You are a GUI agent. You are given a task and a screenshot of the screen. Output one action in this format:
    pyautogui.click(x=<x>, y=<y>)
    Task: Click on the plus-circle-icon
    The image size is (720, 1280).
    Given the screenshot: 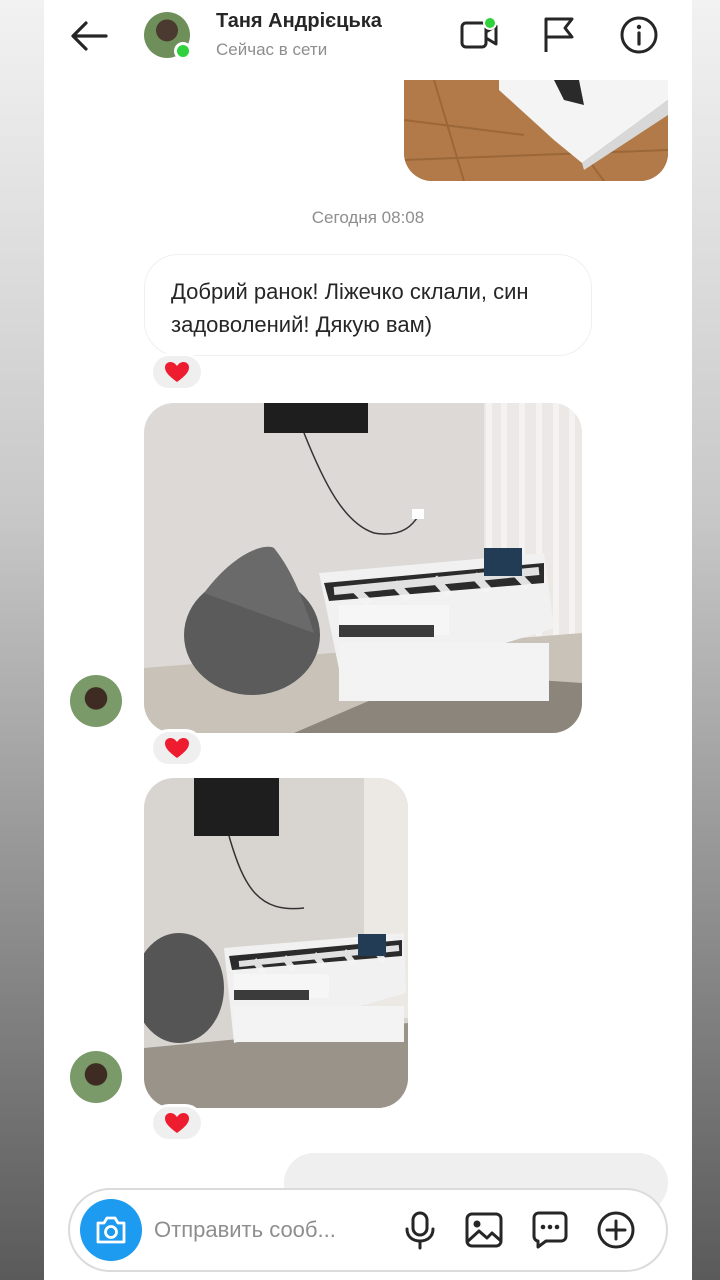 What is the action you would take?
    pyautogui.click(x=616, y=1230)
    